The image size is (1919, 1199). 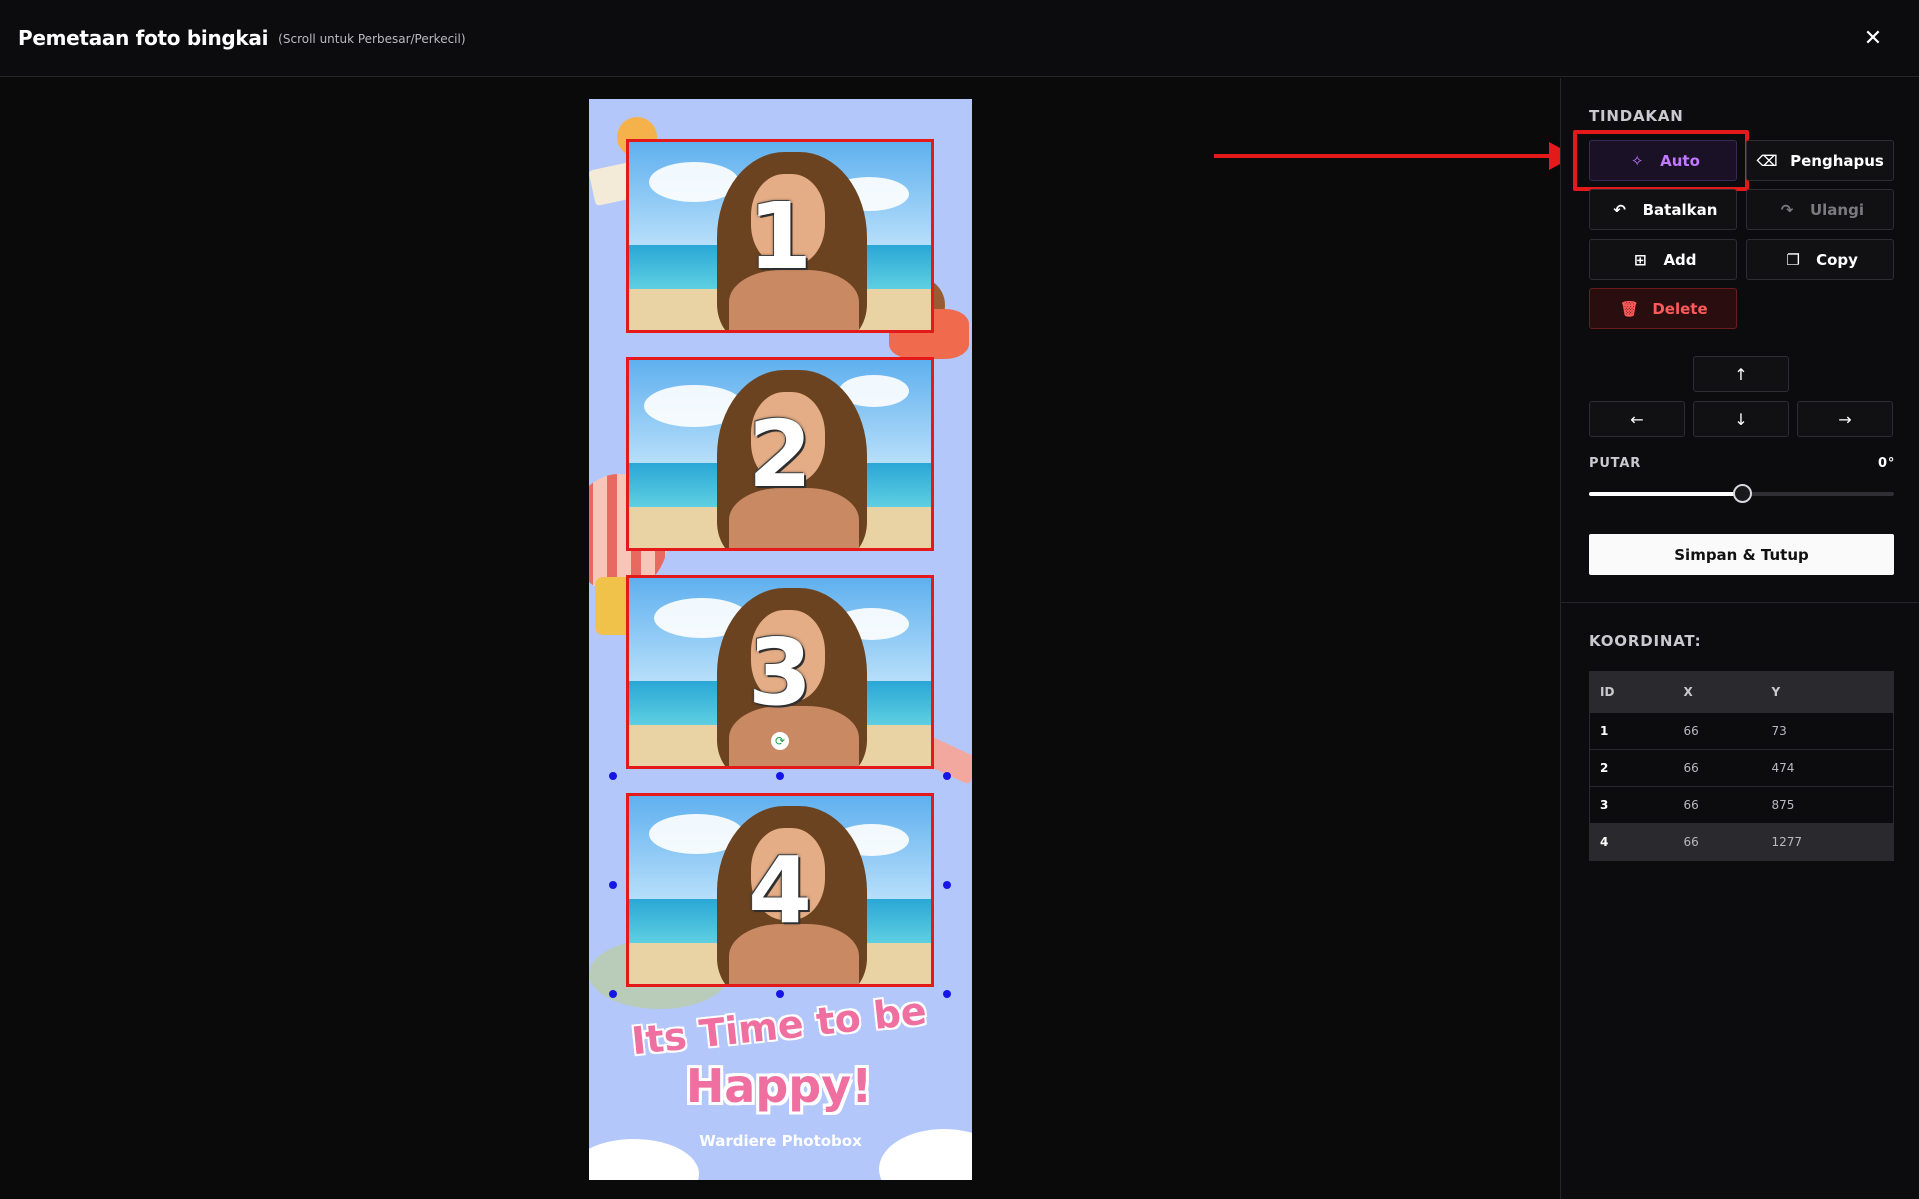 I want to click on arrow-up-icon: ↑, so click(x=1741, y=374).